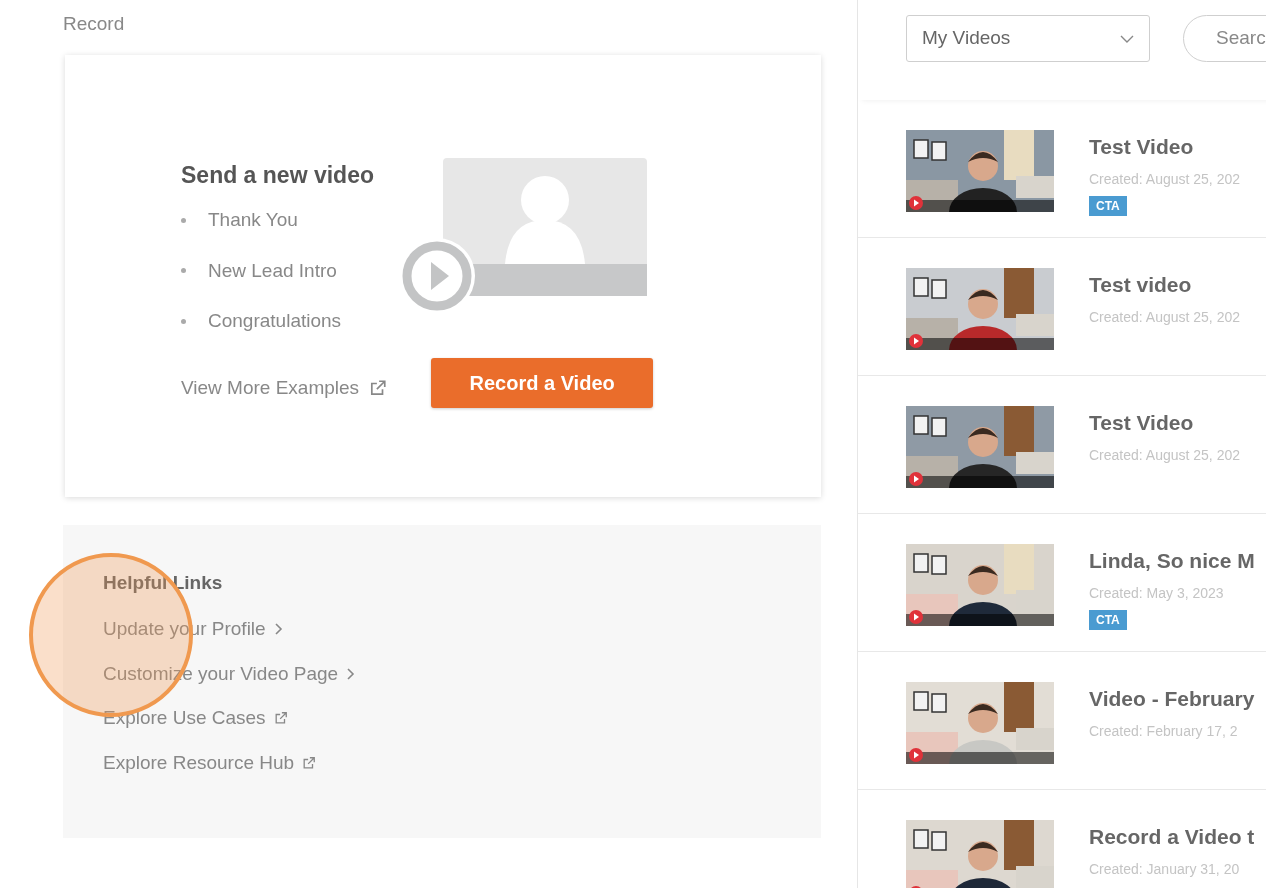  Describe the element at coordinates (1164, 869) in the screenshot. I see `created-date: Created: January 31, 20` at that location.